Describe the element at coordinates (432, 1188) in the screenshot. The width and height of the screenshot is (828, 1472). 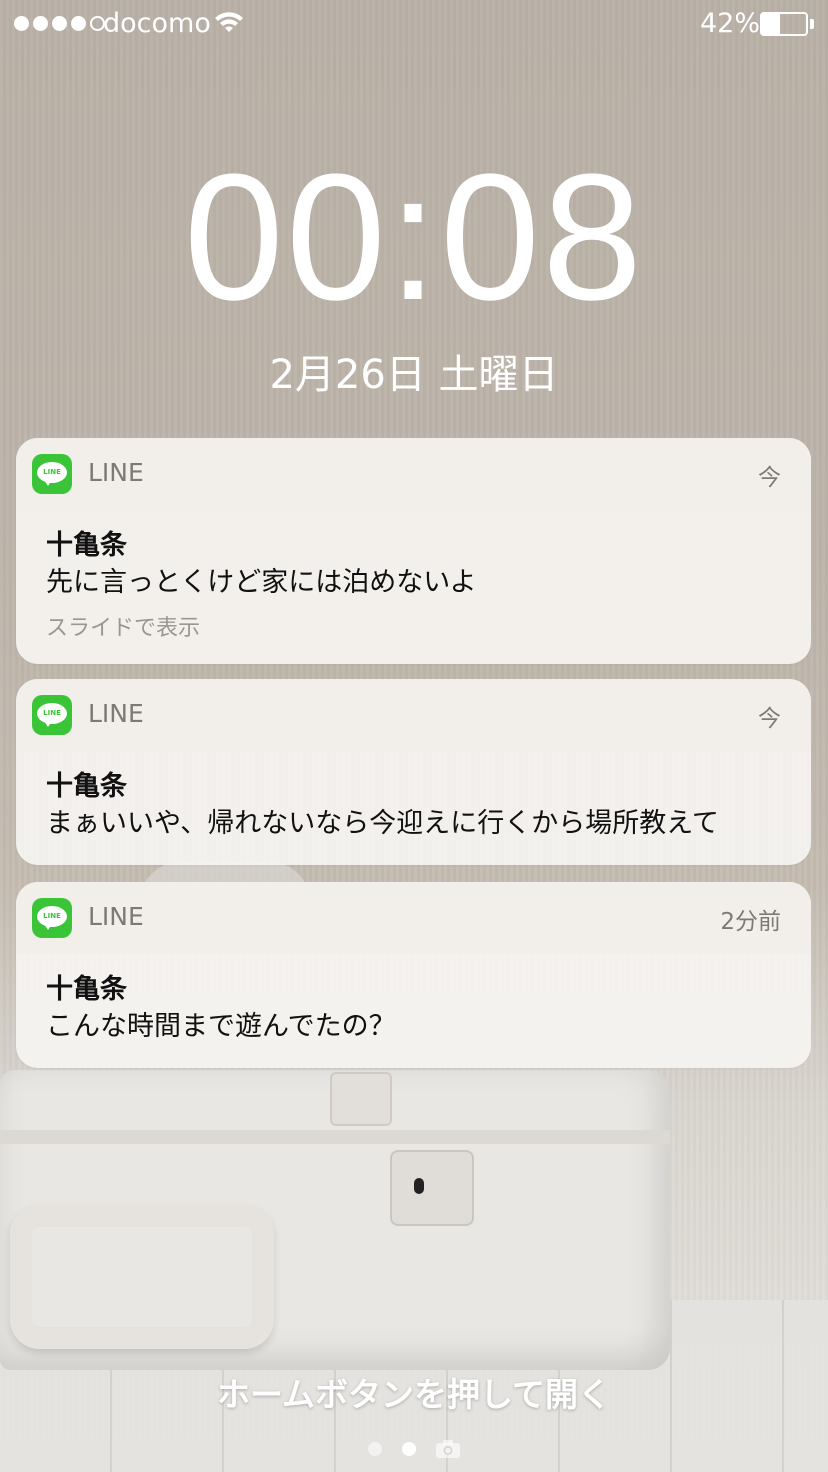
I see `wallpaper-suitcase-lock` at that location.